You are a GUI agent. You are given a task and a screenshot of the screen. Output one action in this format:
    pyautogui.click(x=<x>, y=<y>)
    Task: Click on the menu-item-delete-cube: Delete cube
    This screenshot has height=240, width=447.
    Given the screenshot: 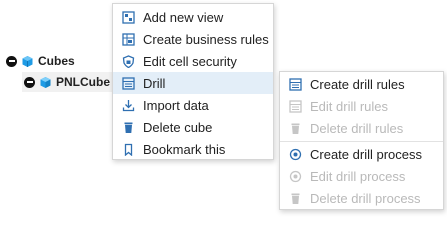 What is the action you would take?
    pyautogui.click(x=193, y=127)
    